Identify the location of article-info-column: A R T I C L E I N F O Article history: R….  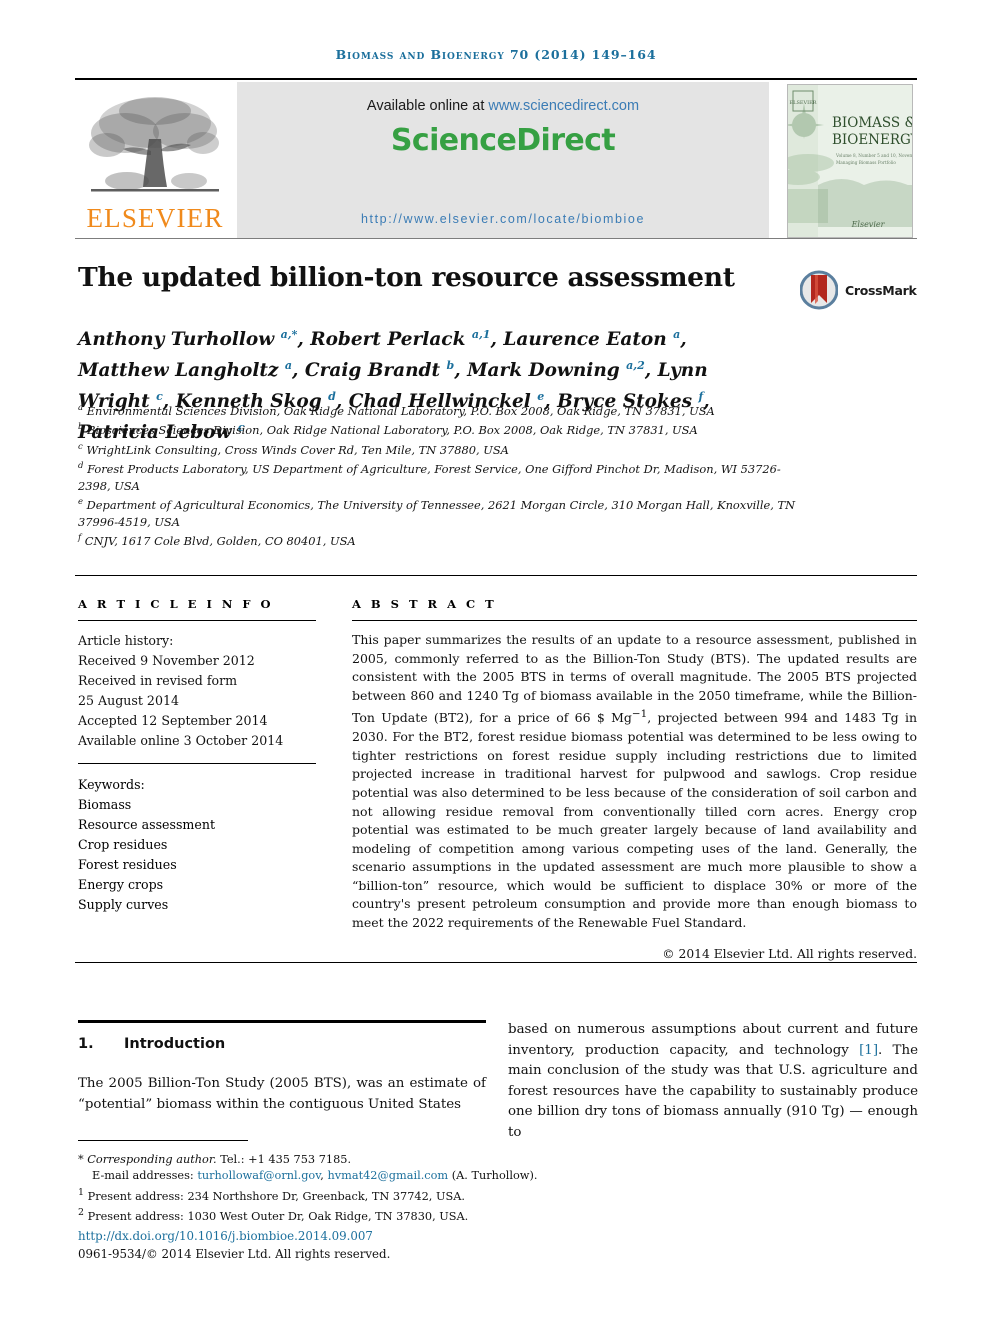
(197, 756).